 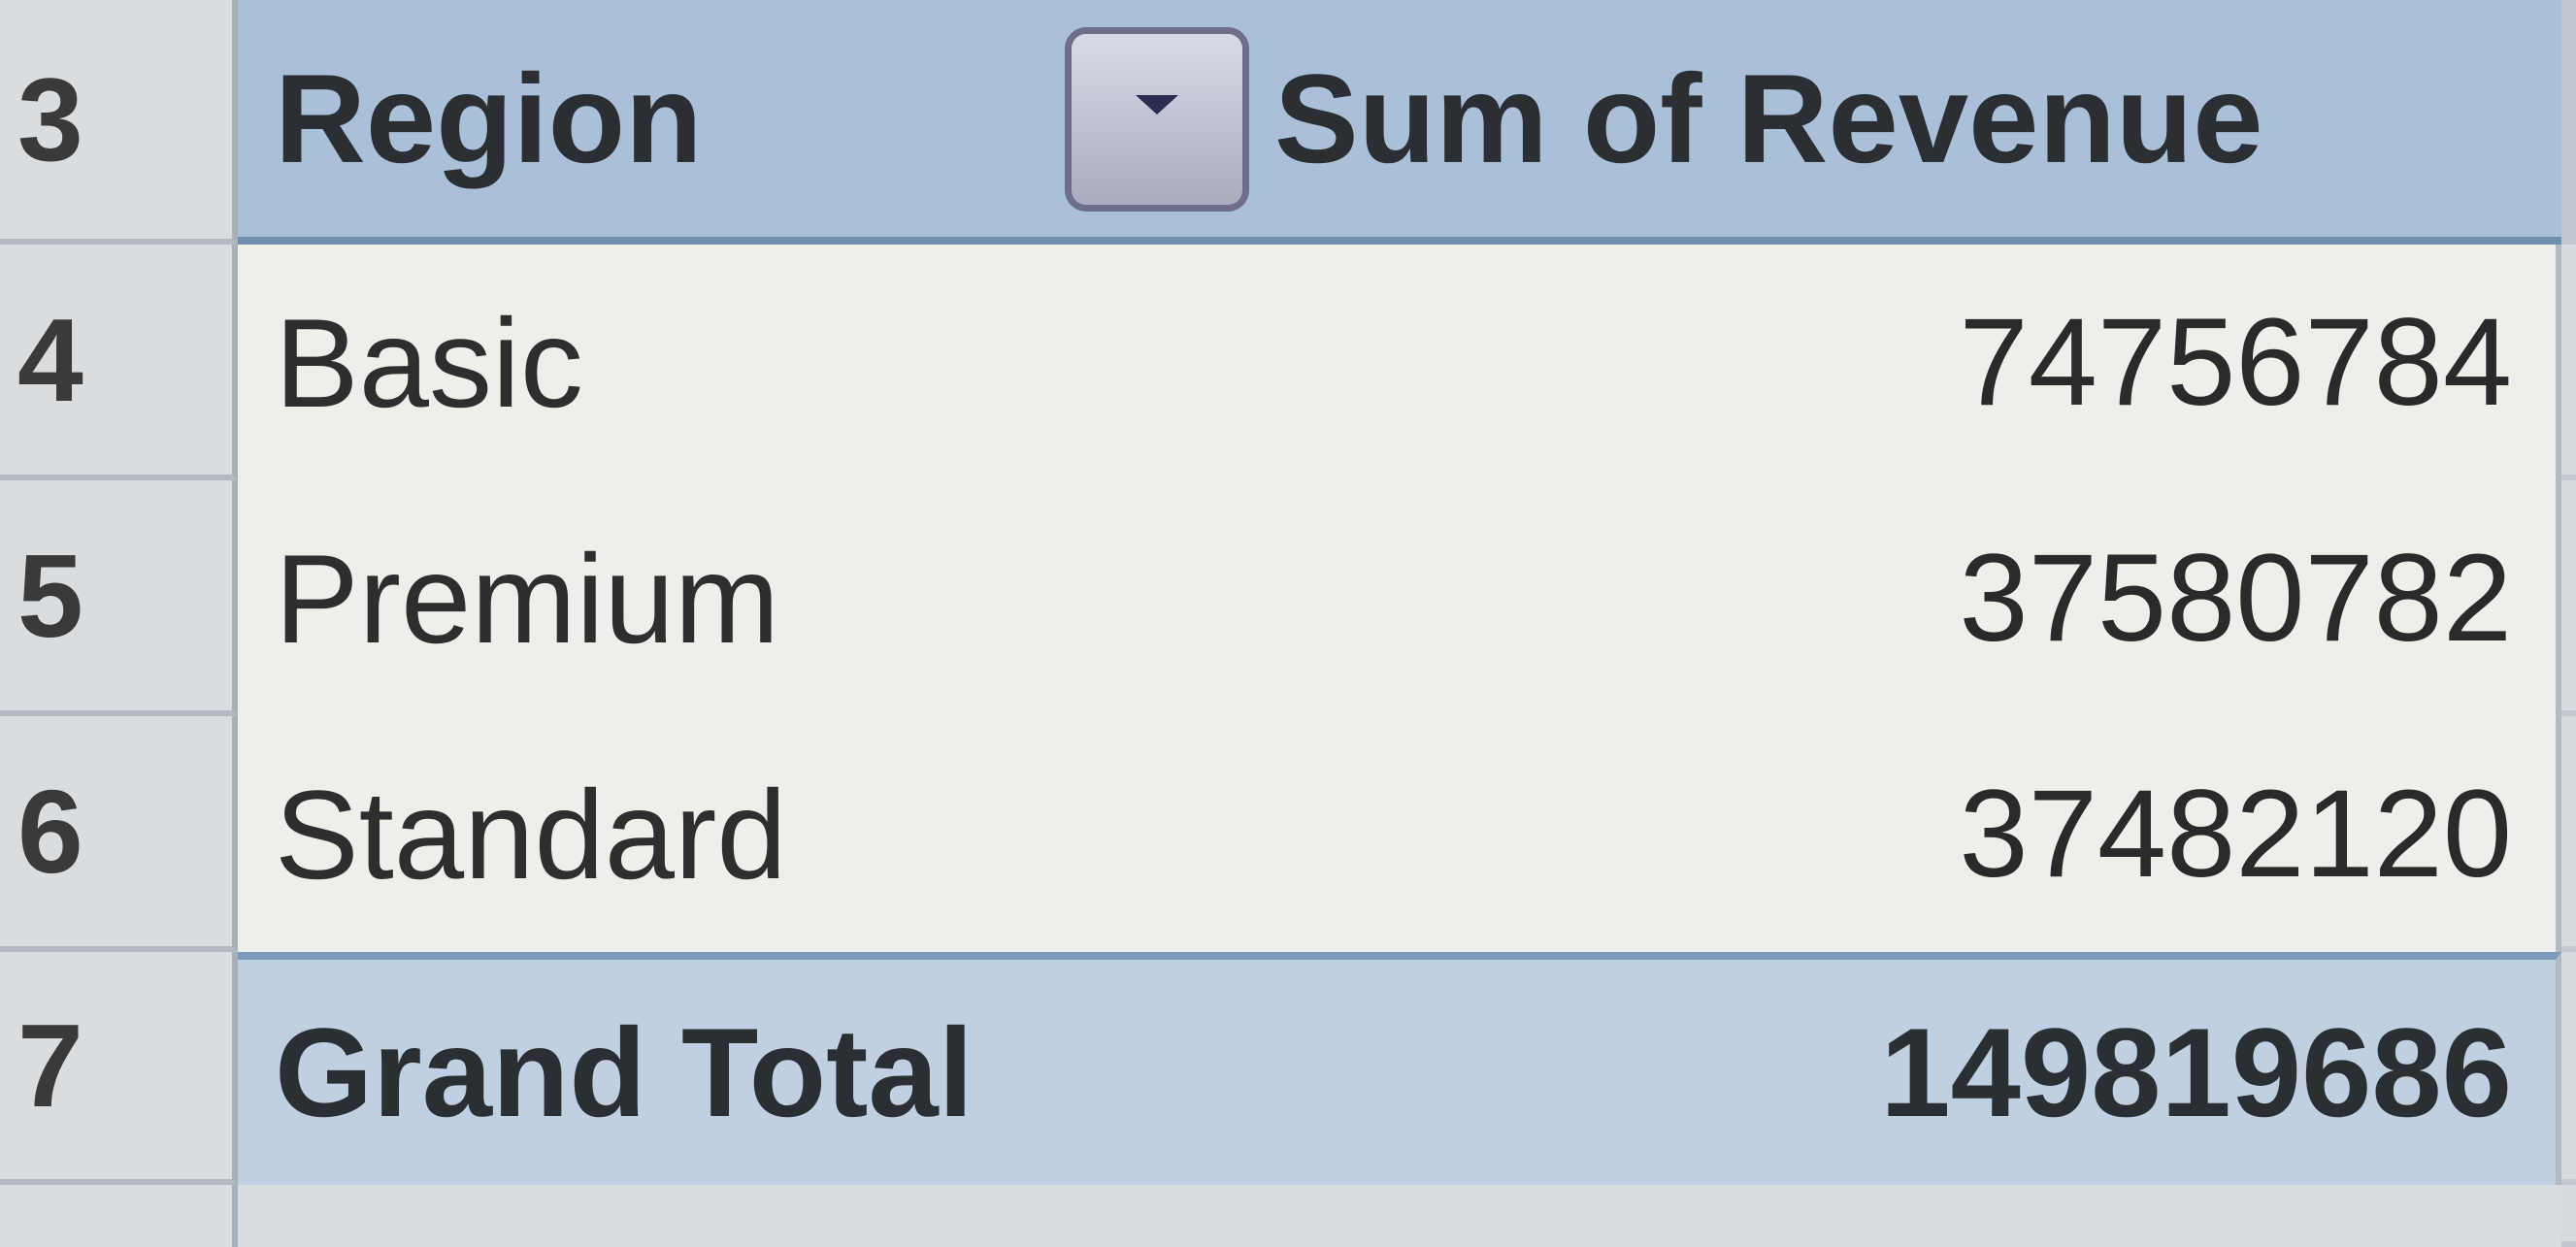 I want to click on row-number: 7, so click(x=119, y=1068).